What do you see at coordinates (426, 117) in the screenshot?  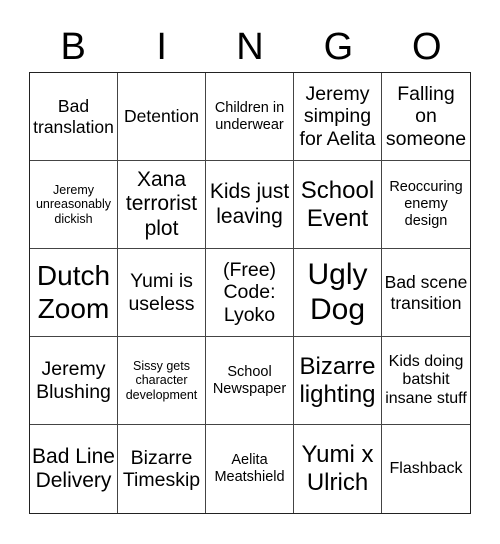 I see `bingo-cell: Falling on someone` at bounding box center [426, 117].